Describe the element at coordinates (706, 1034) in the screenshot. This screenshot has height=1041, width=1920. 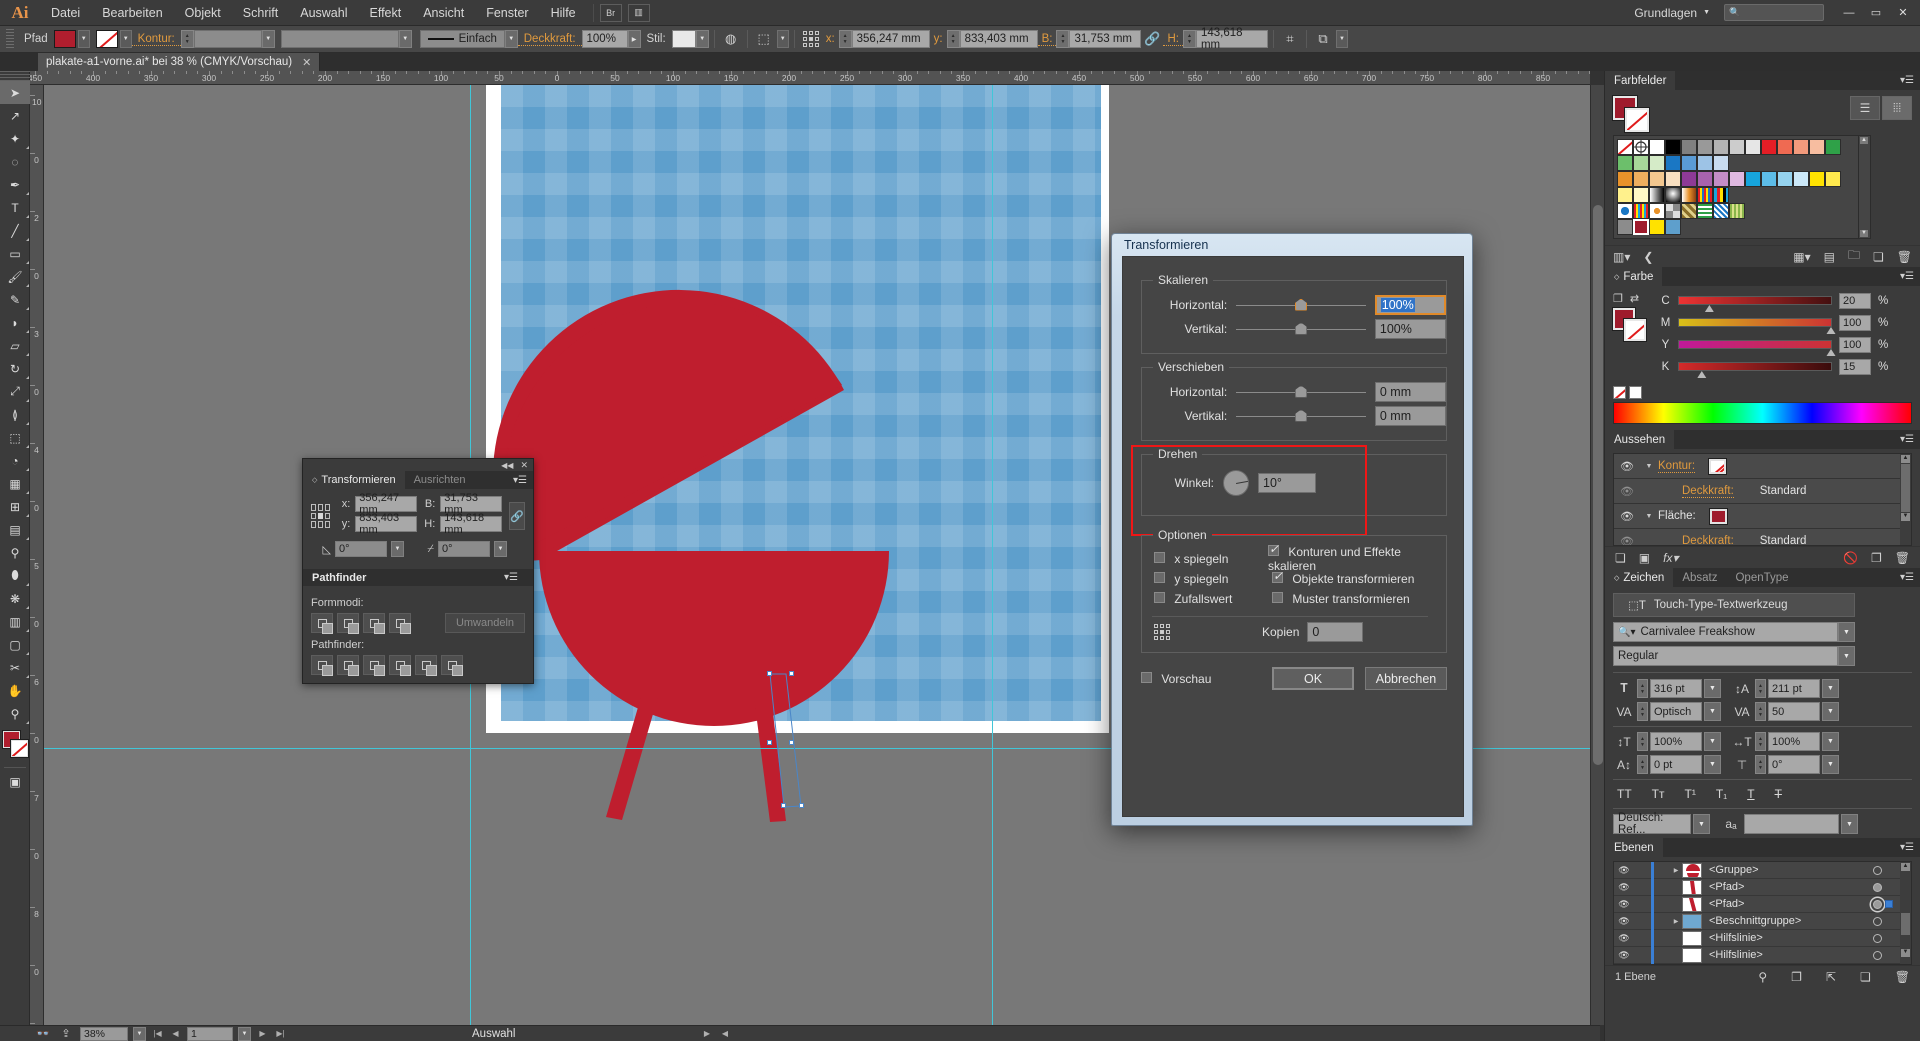
I see `status-menu-icon: ▶` at that location.